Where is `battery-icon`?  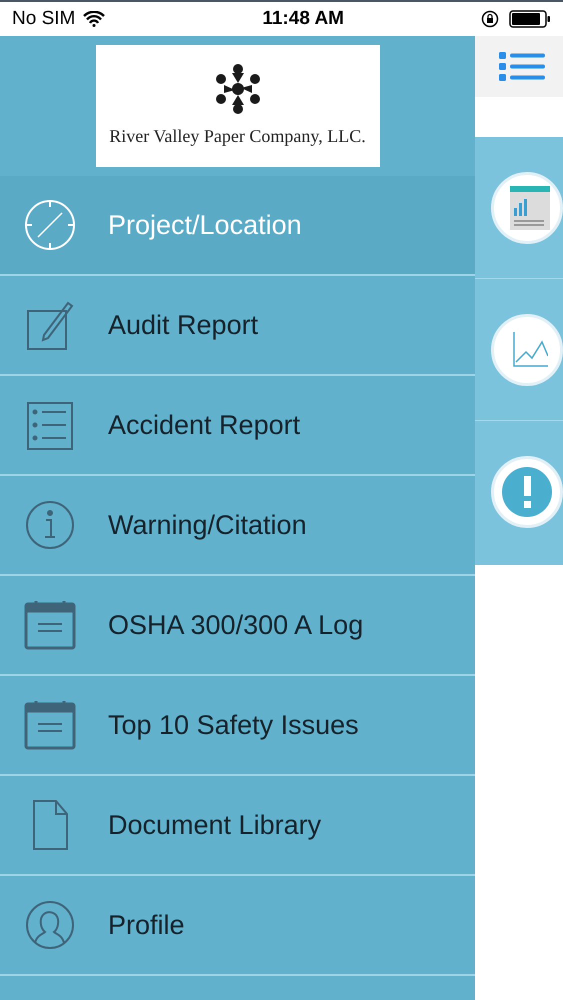
battery-icon is located at coordinates (530, 19).